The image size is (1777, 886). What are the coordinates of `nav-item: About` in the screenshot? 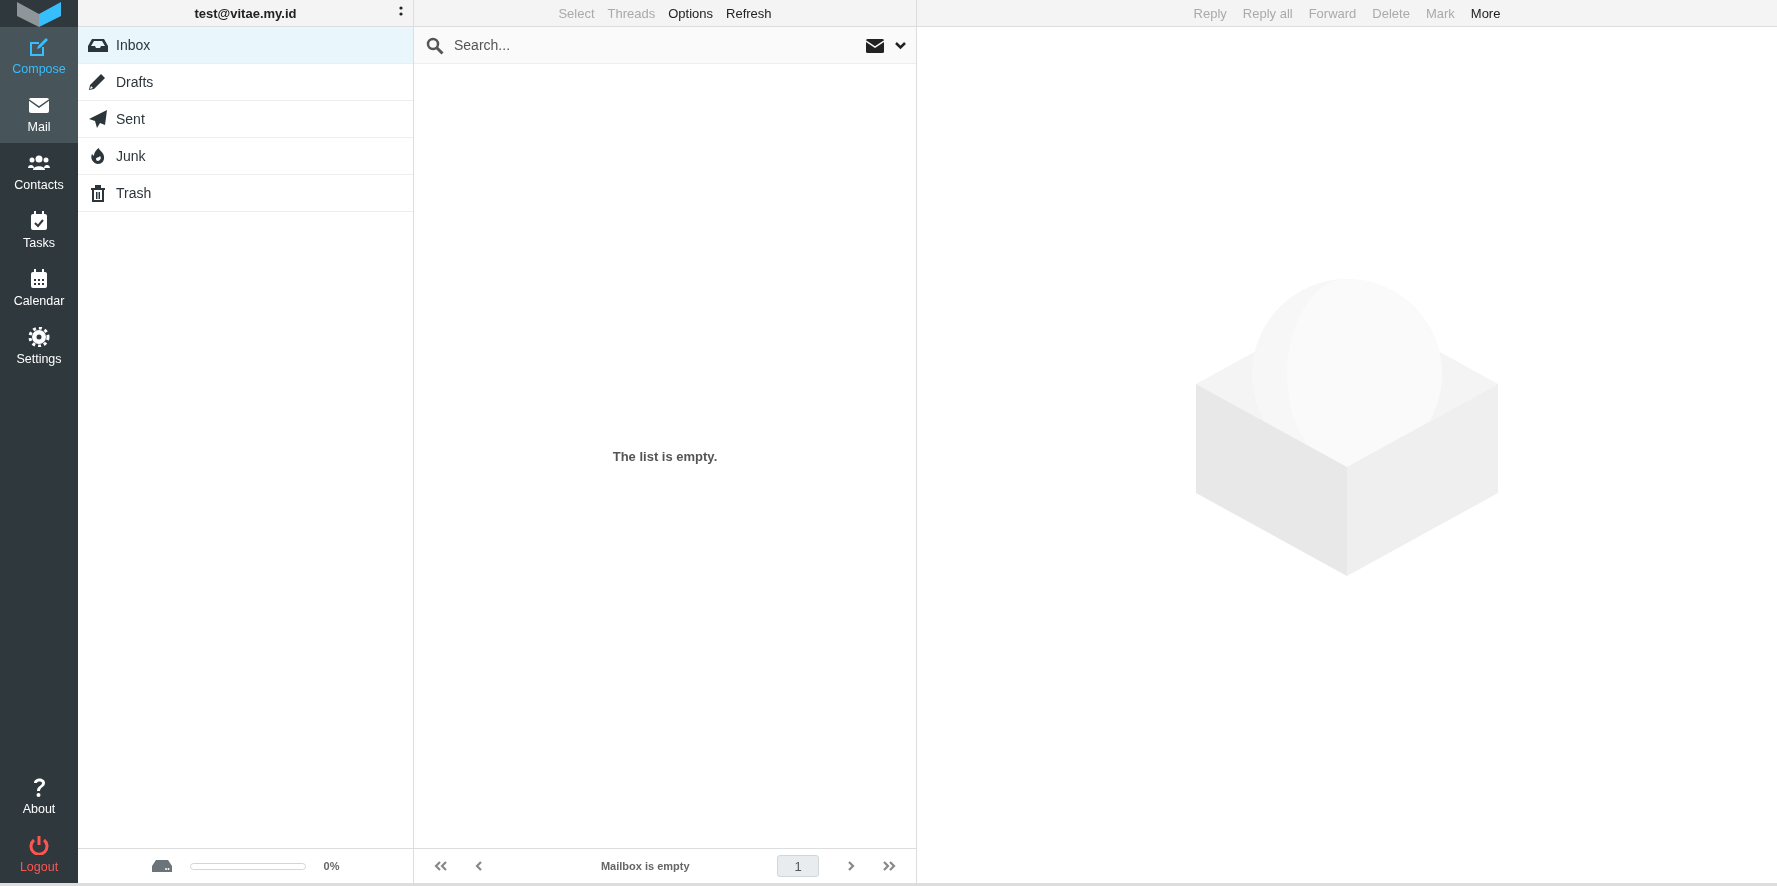 It's located at (39, 796).